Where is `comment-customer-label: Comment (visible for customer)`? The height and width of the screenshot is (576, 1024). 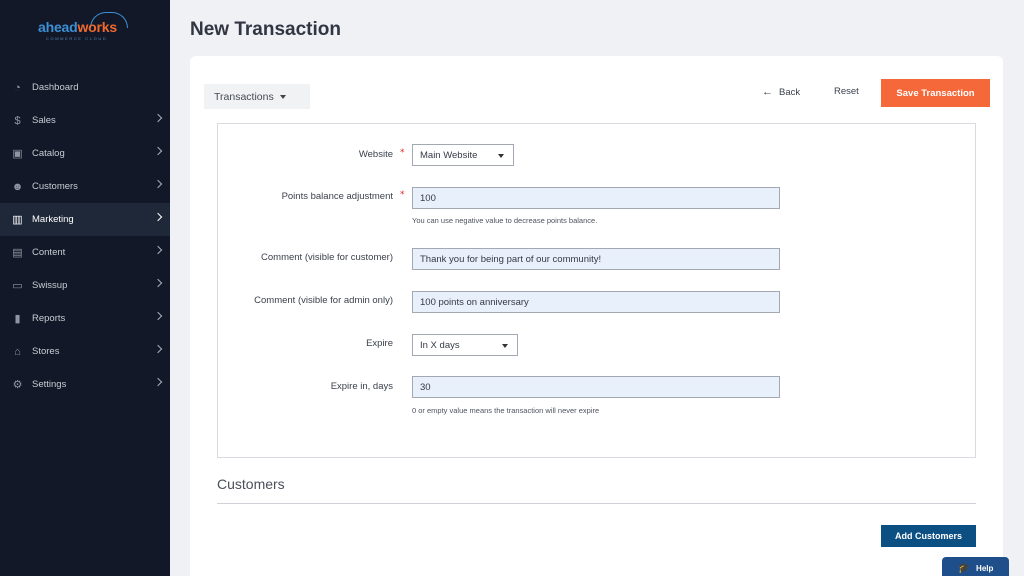 comment-customer-label: Comment (visible for customer) is located at coordinates (327, 257).